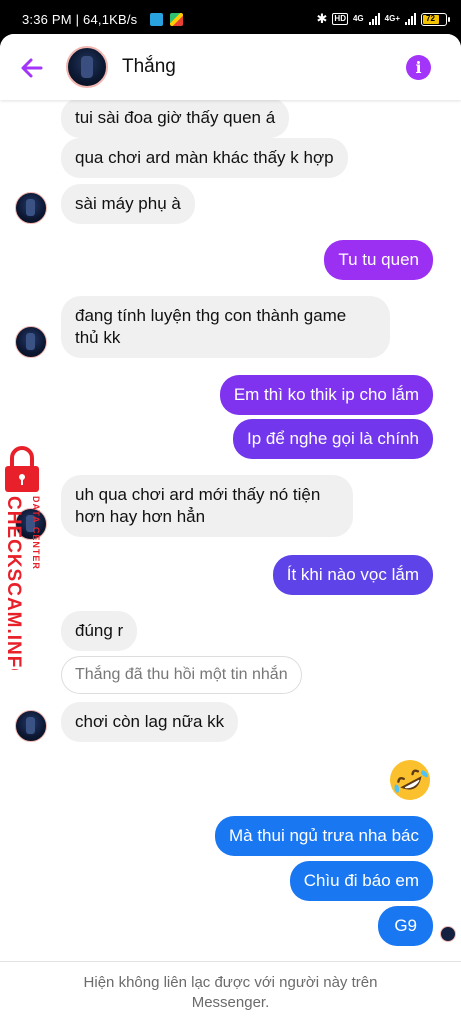 This screenshot has width=461, height=1024. I want to click on hd-icon: HD, so click(340, 19).